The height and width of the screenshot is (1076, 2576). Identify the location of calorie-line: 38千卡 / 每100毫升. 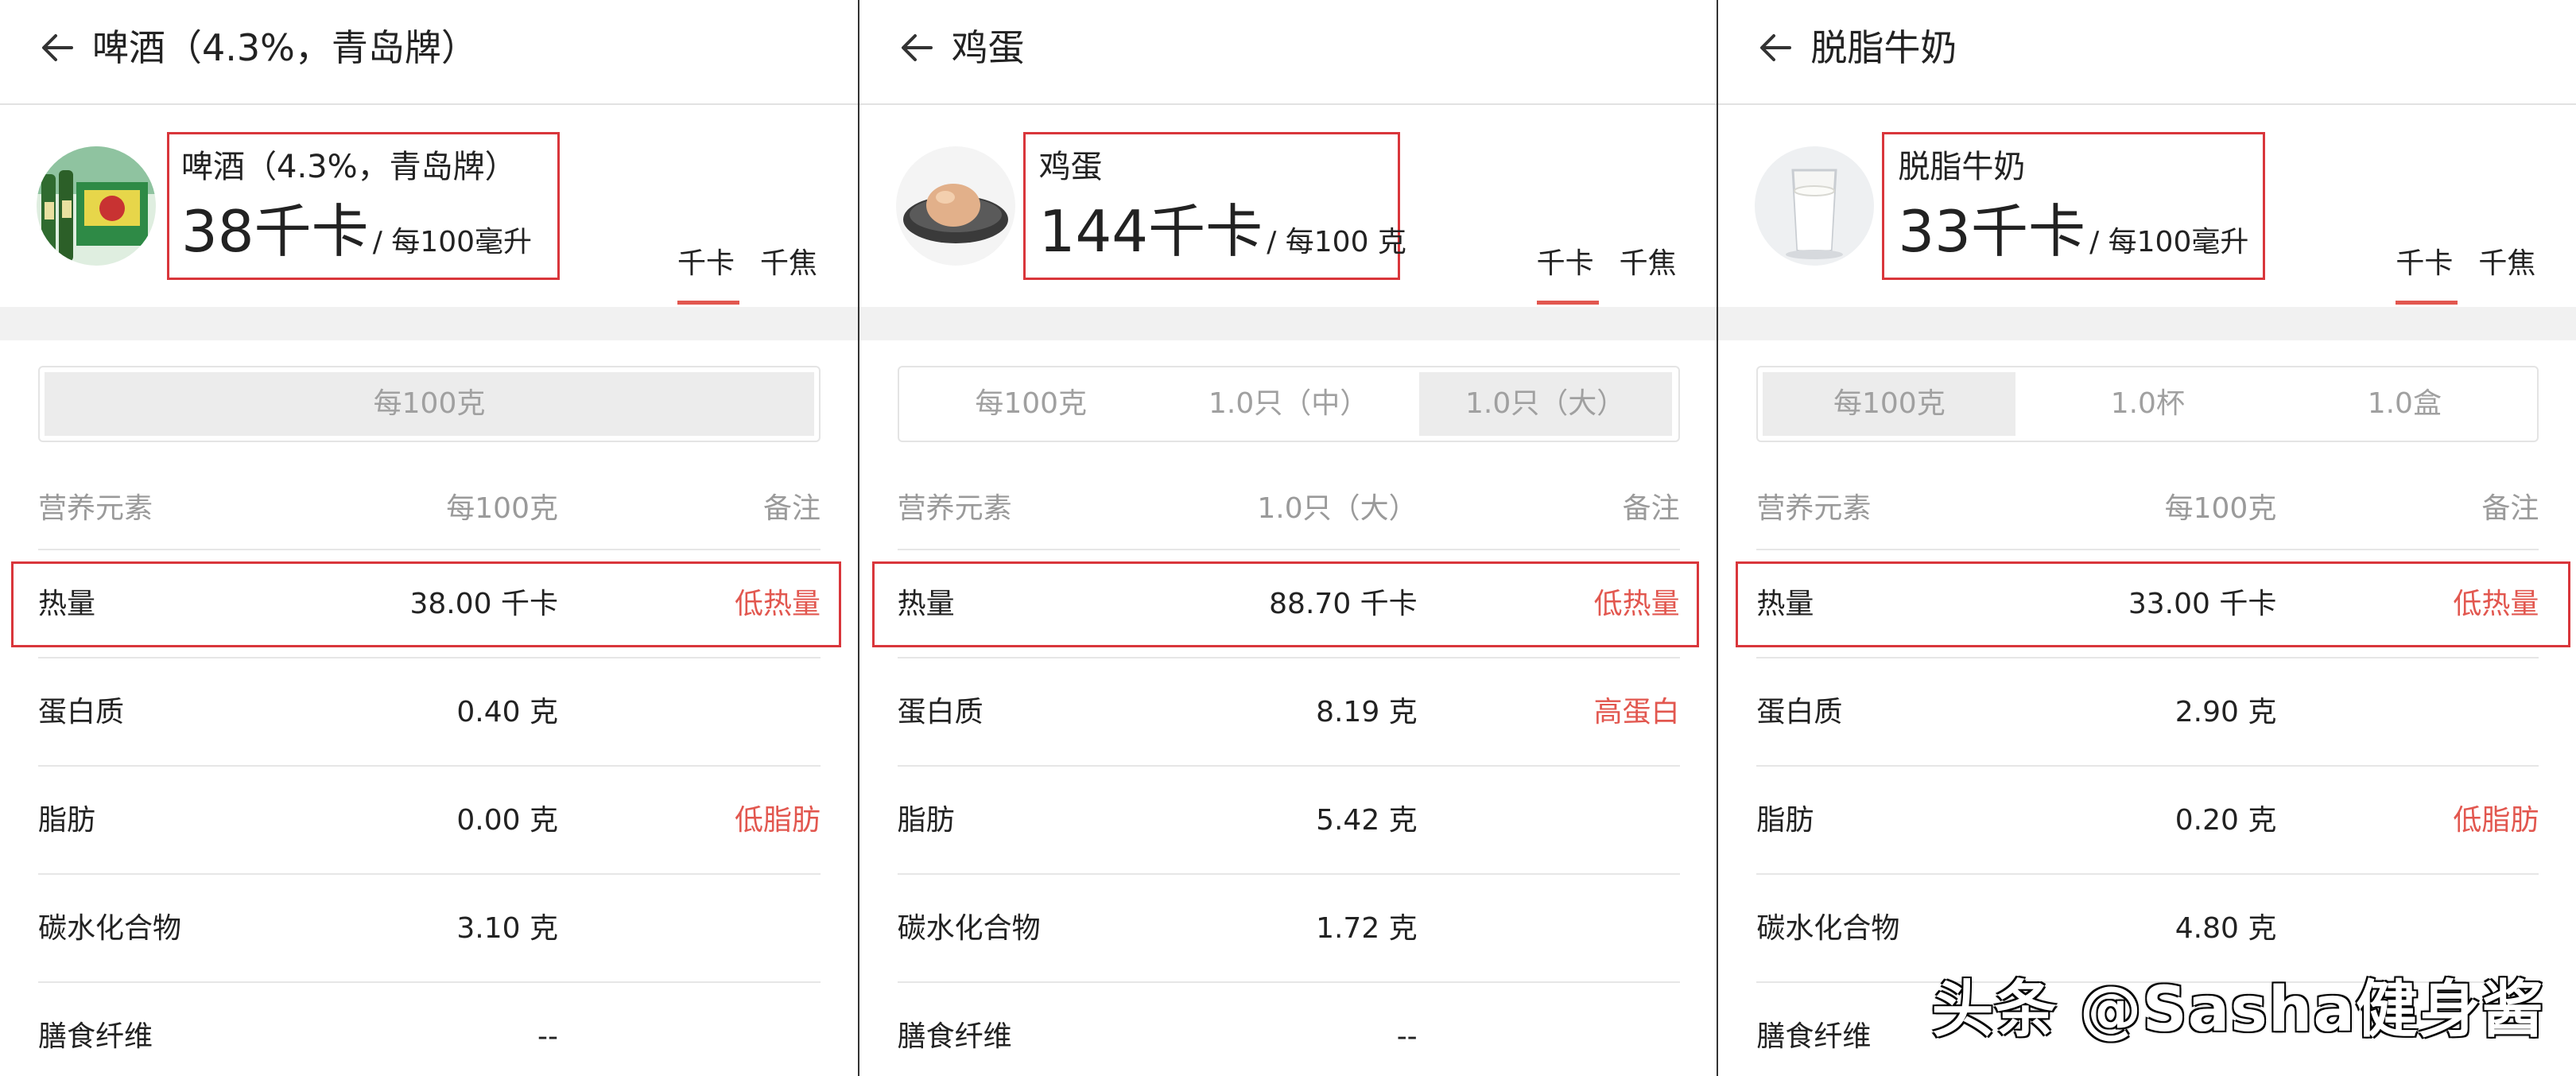
(356, 232).